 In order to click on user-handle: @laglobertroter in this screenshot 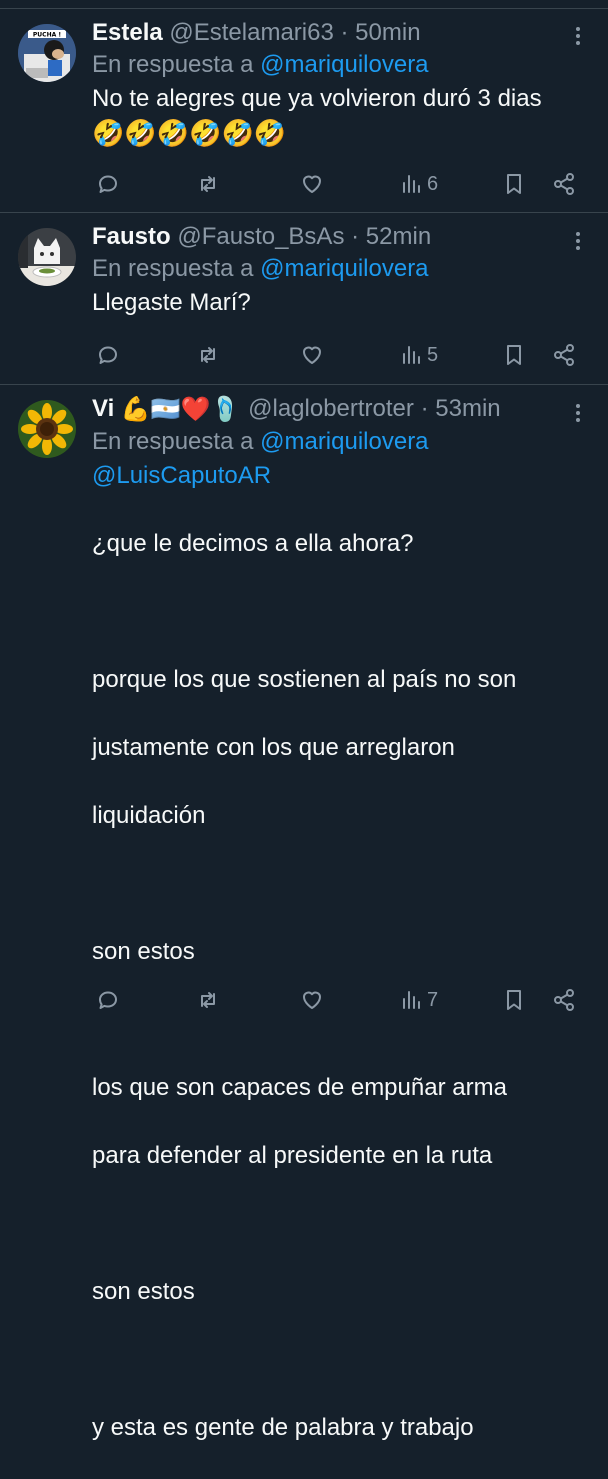, I will do `click(331, 408)`.